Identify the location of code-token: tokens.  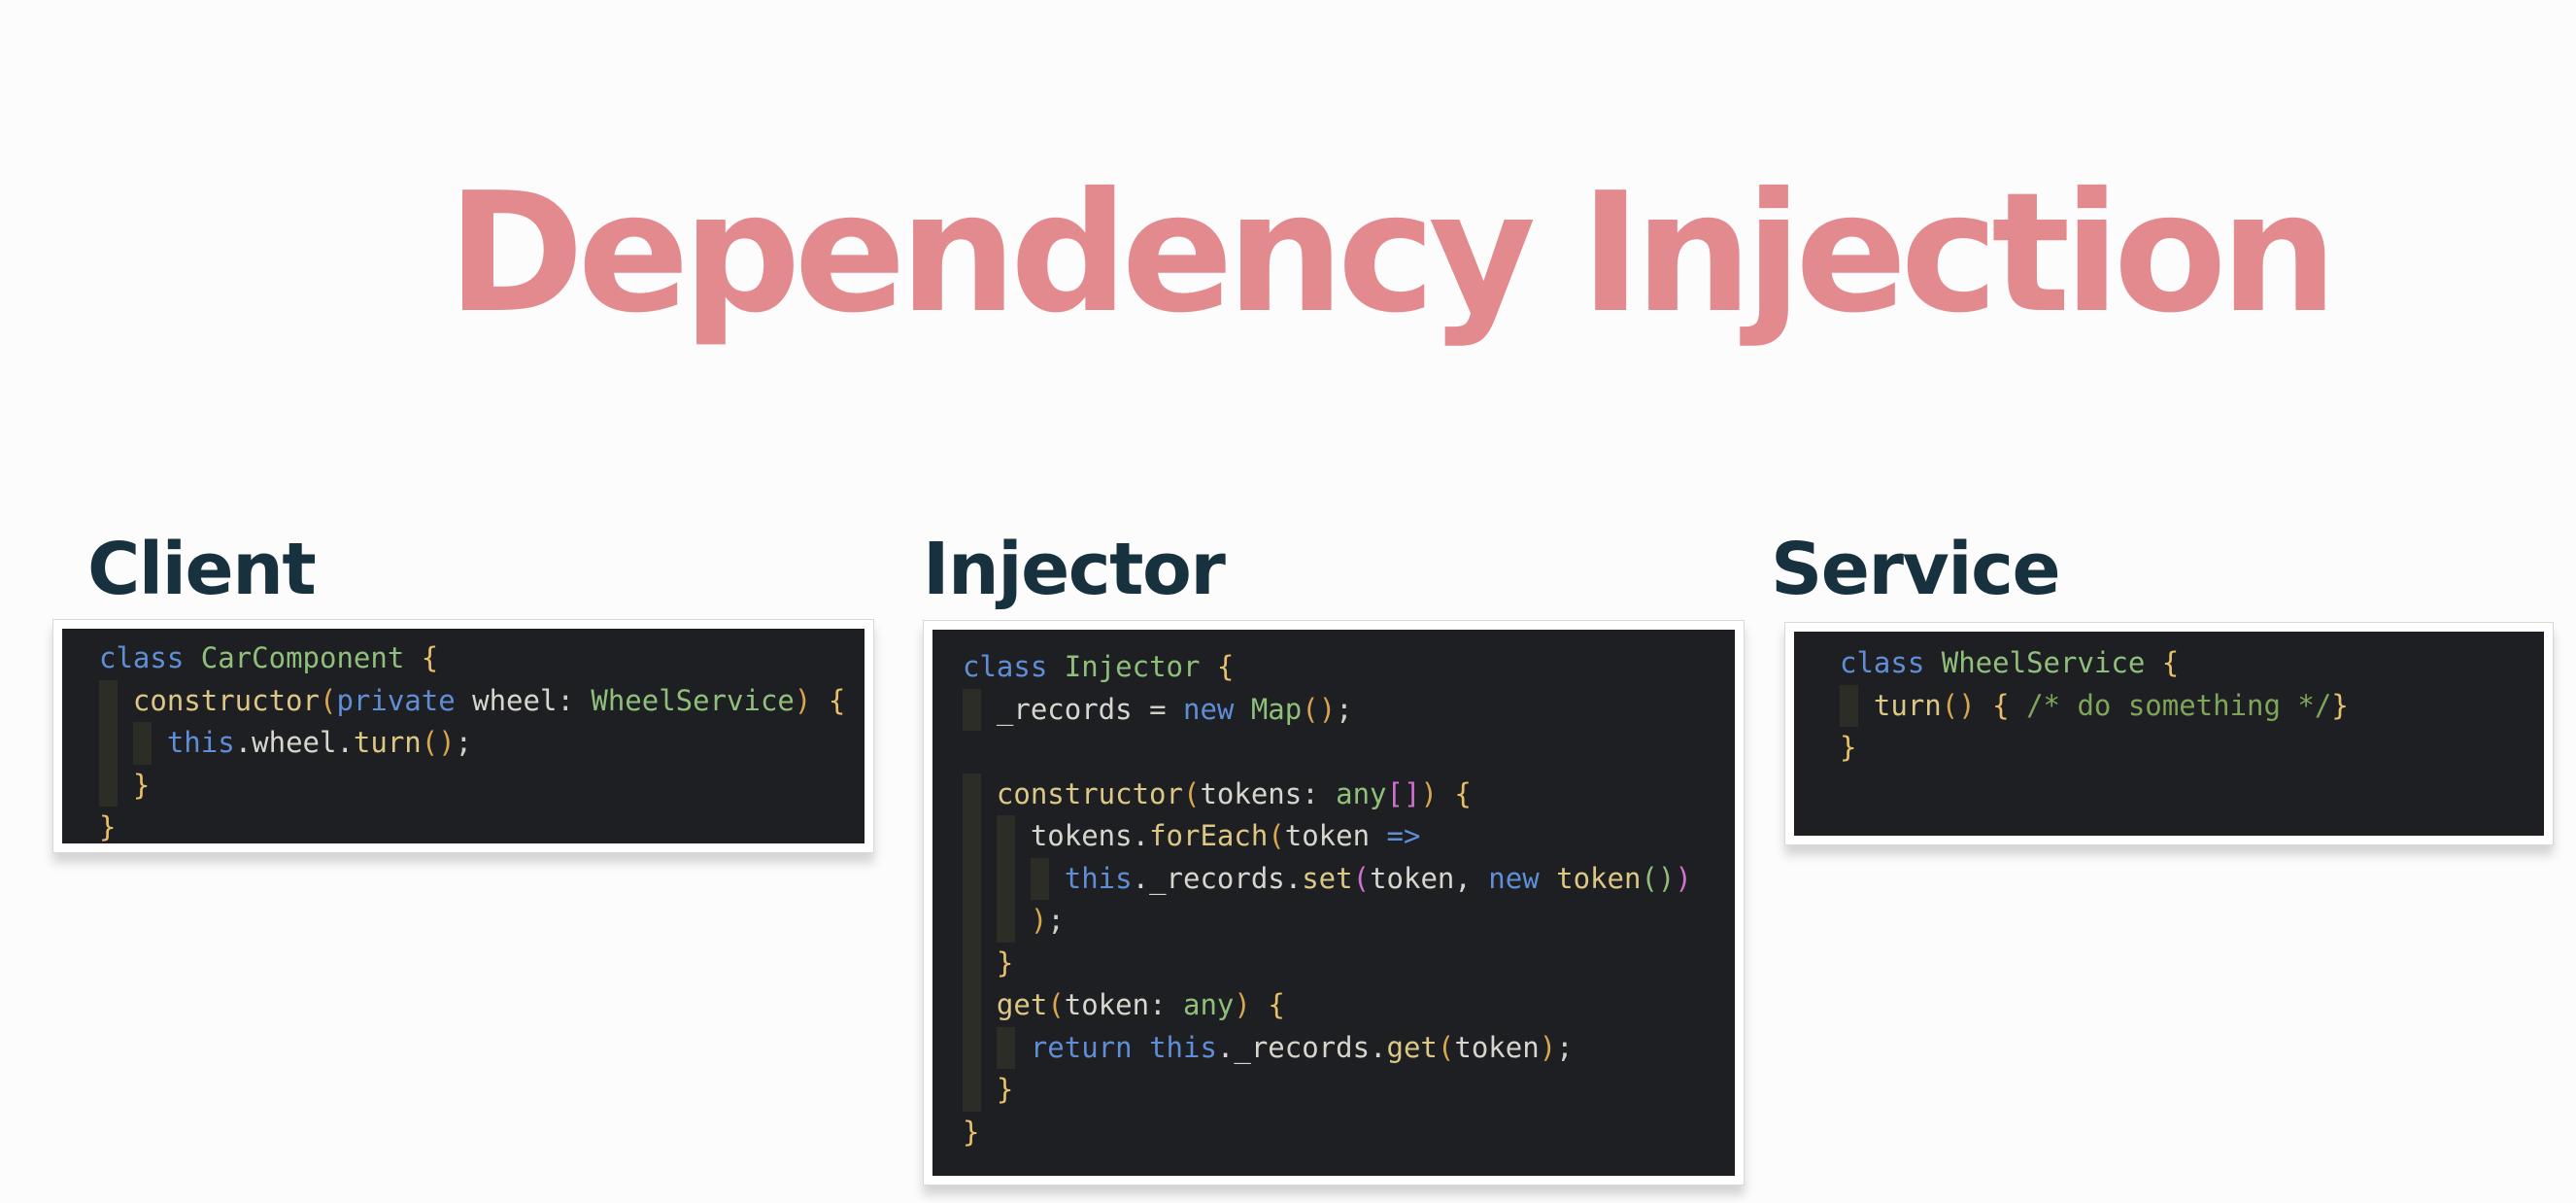
(1251, 793).